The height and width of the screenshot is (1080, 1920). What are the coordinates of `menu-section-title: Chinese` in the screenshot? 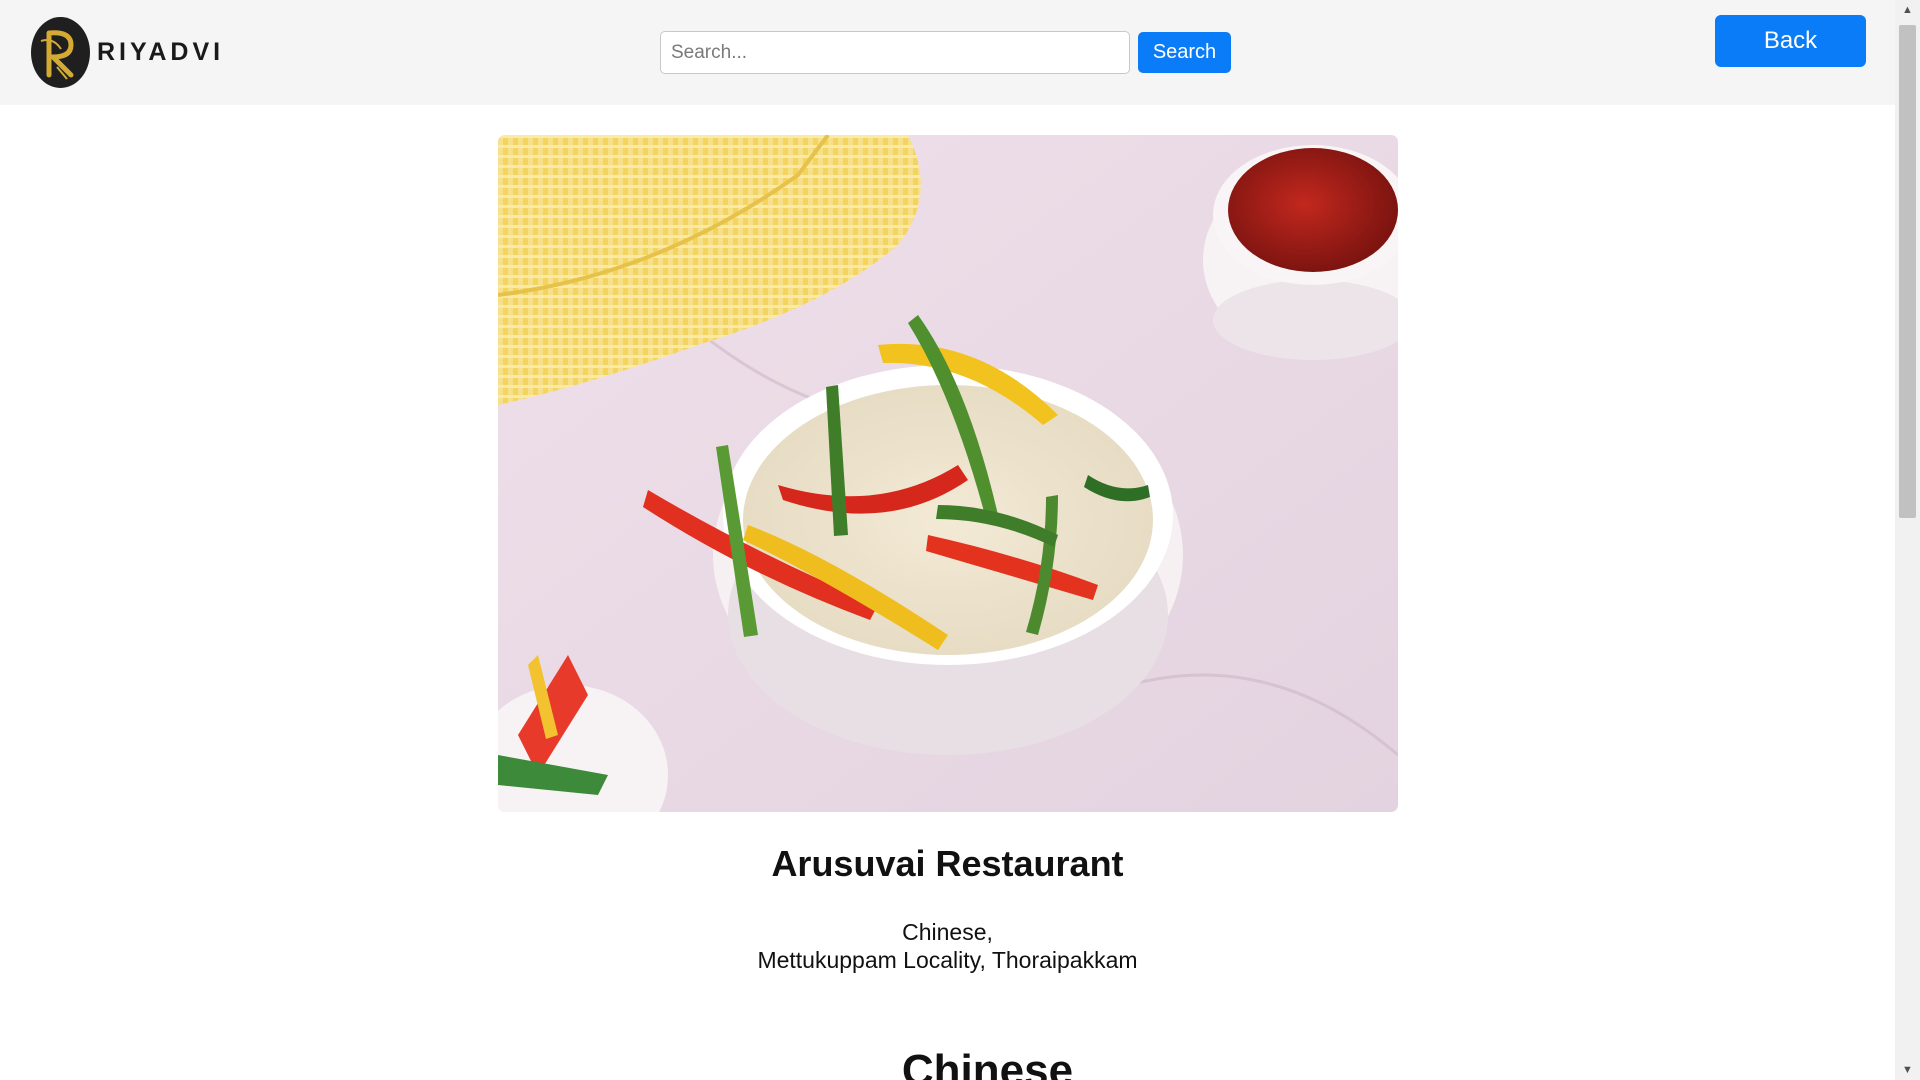 It's located at (987, 1063).